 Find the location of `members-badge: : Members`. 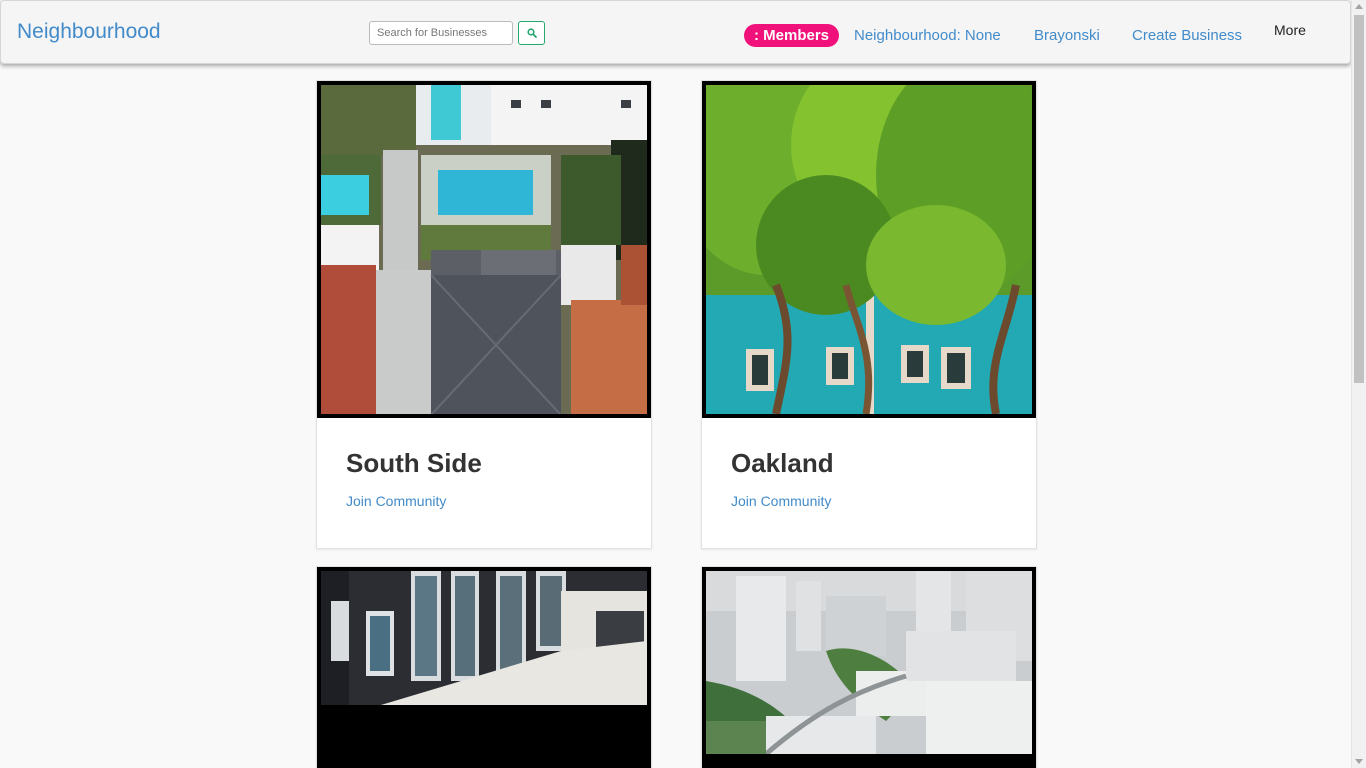

members-badge: : Members is located at coordinates (792, 35).